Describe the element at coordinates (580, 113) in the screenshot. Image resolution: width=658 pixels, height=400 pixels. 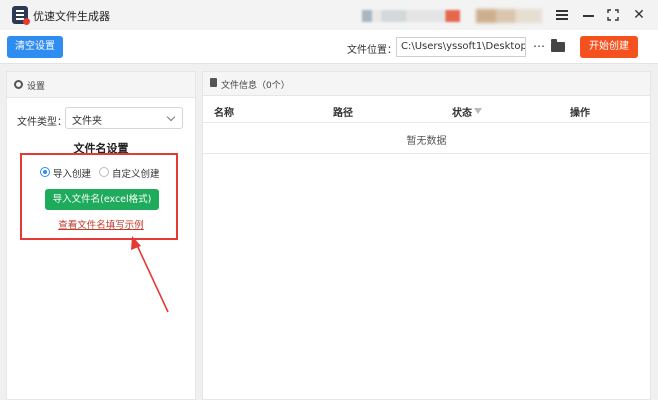
I see `column-header-actions: 操作` at that location.